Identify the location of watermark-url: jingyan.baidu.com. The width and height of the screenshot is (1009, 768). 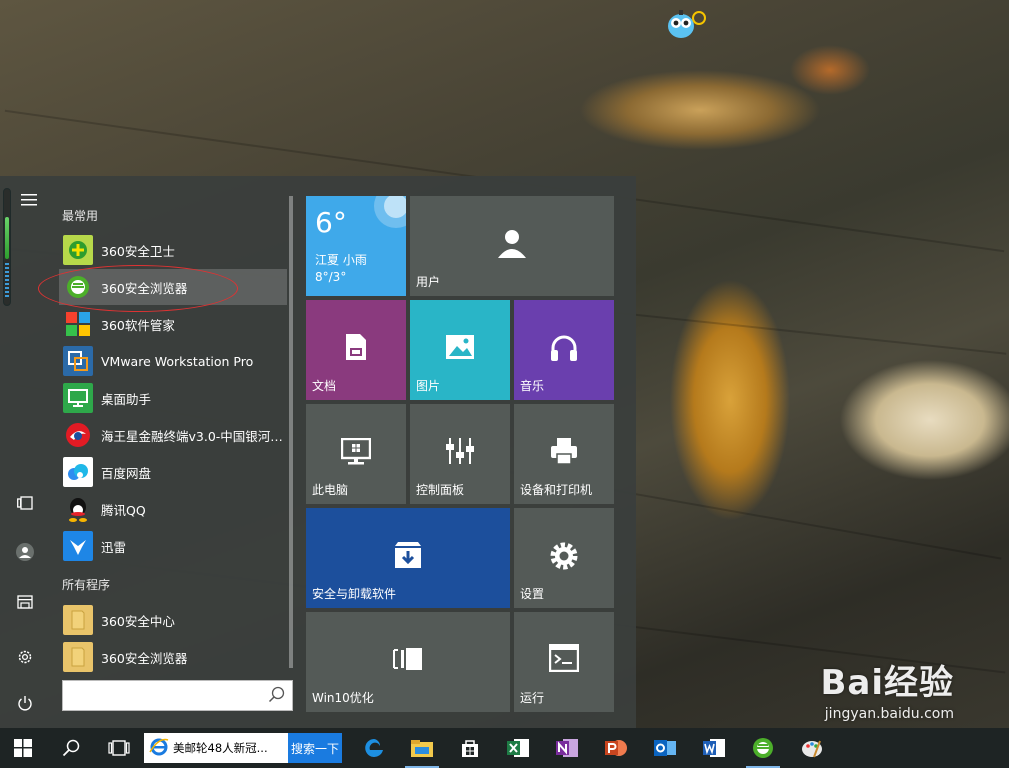
(889, 714).